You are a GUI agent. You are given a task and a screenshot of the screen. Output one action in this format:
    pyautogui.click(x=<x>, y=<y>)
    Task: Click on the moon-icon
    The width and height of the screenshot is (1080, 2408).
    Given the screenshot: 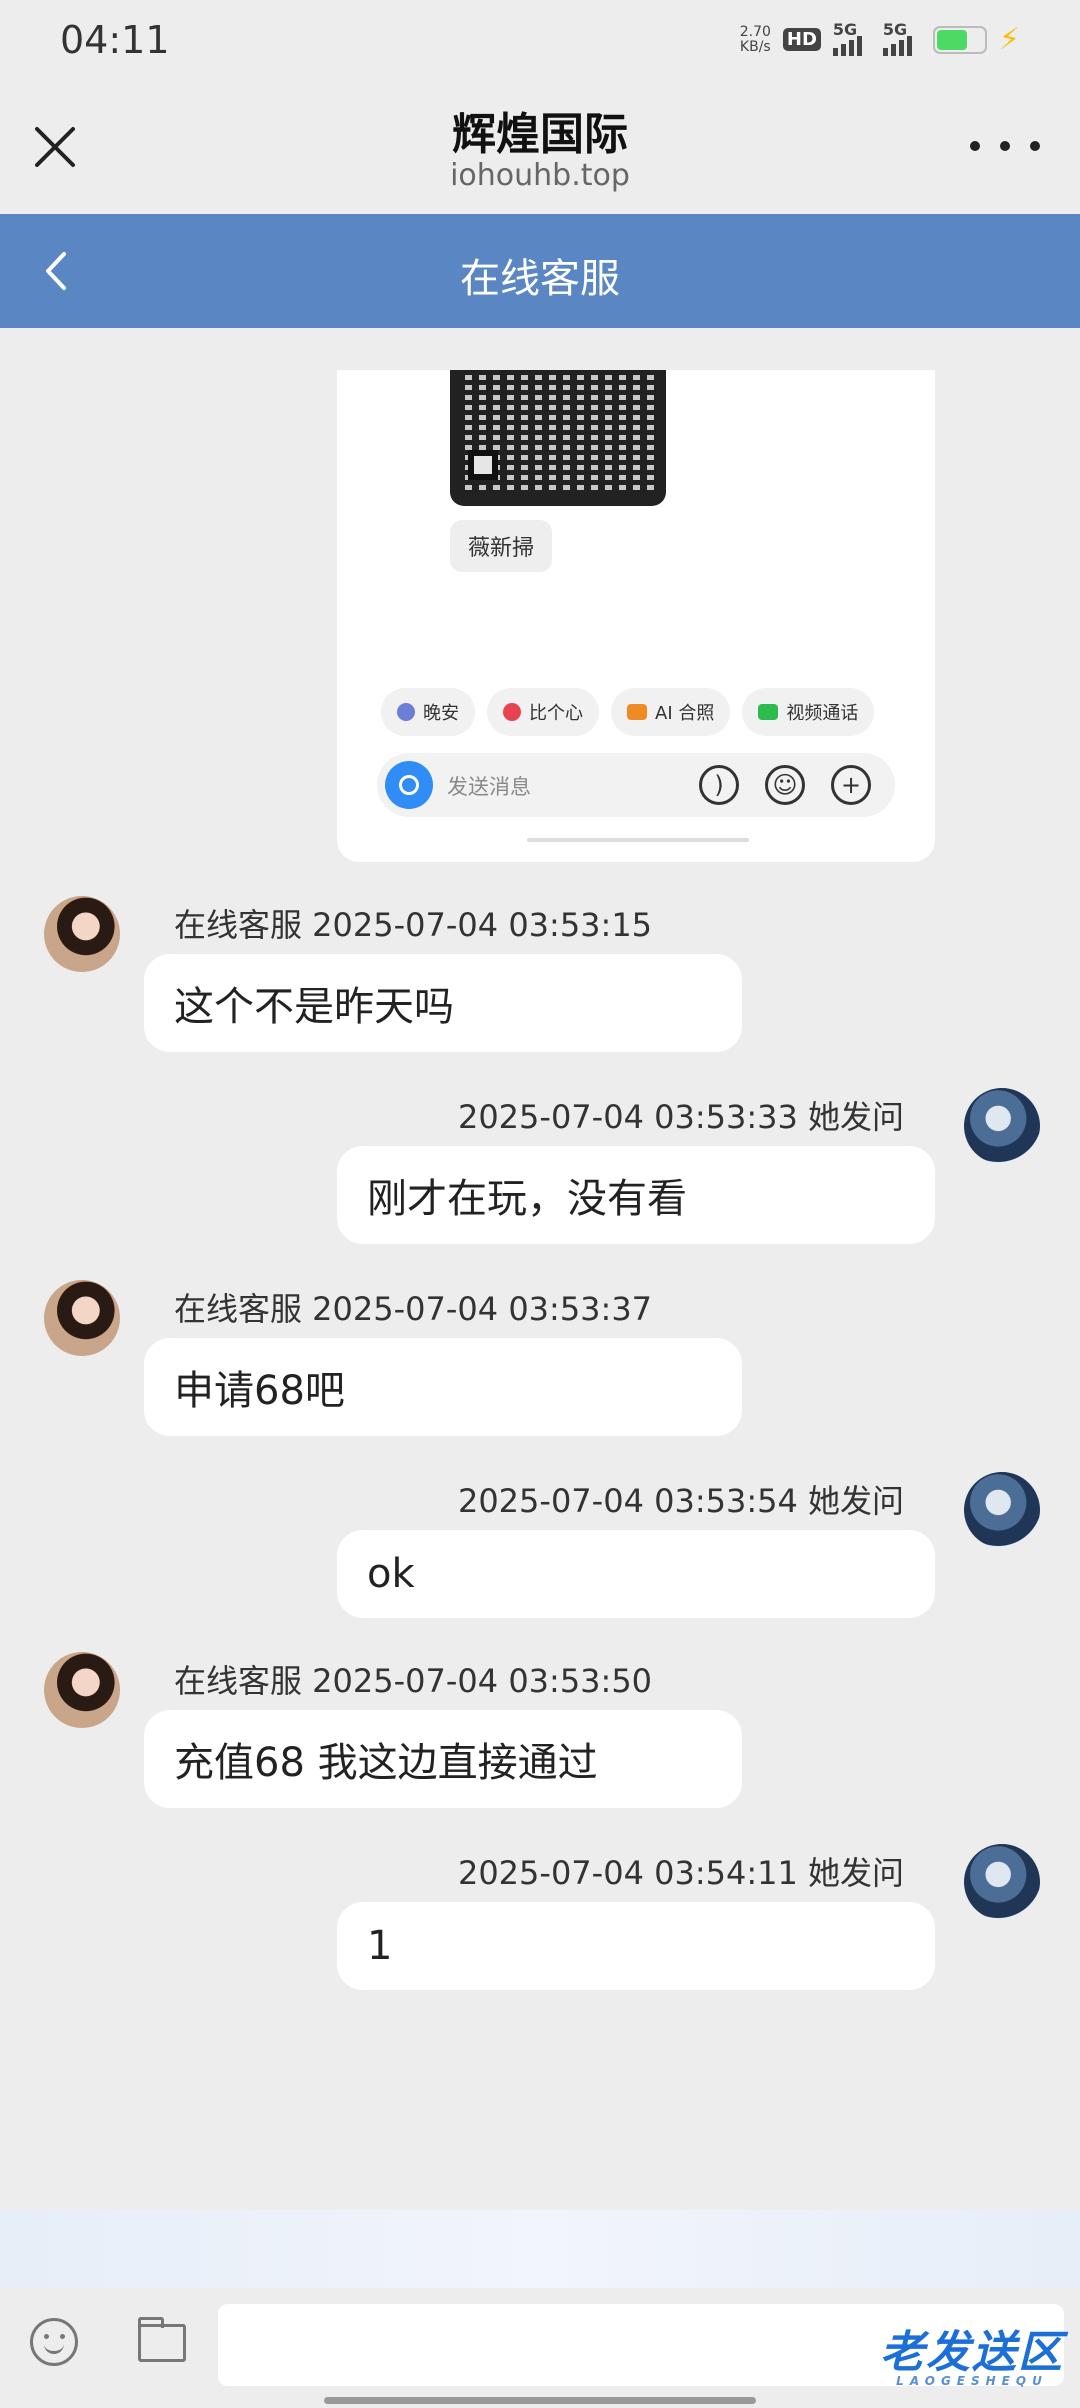 What is the action you would take?
    pyautogui.click(x=406, y=712)
    